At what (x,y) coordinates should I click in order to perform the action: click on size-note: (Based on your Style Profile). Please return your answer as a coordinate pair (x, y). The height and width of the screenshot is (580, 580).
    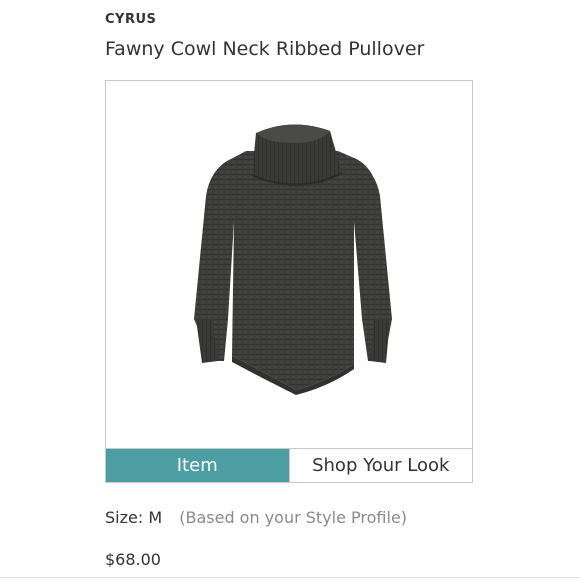
    Looking at the image, I should click on (293, 517).